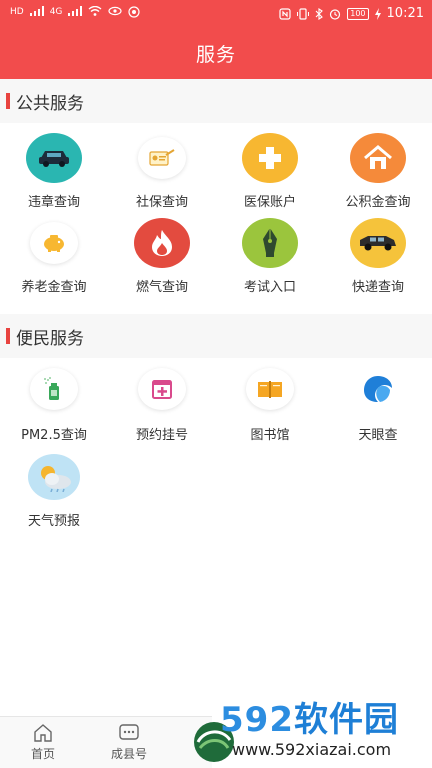  I want to click on clock: 10:21, so click(405, 13).